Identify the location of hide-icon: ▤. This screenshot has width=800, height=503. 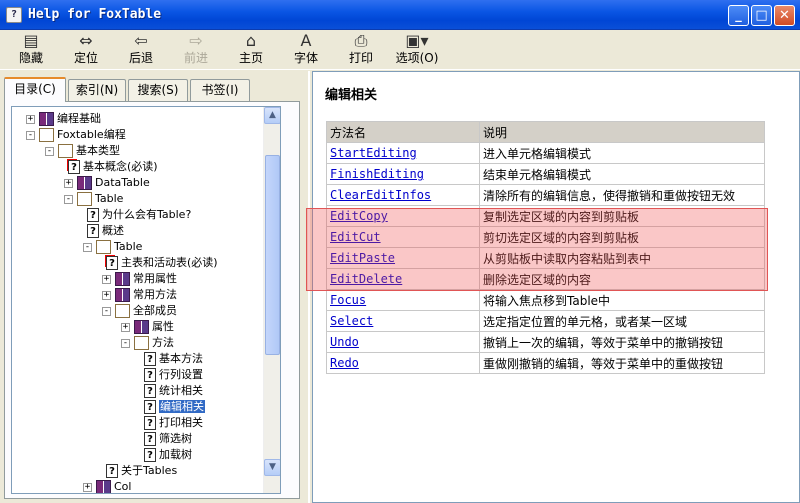
(31, 40).